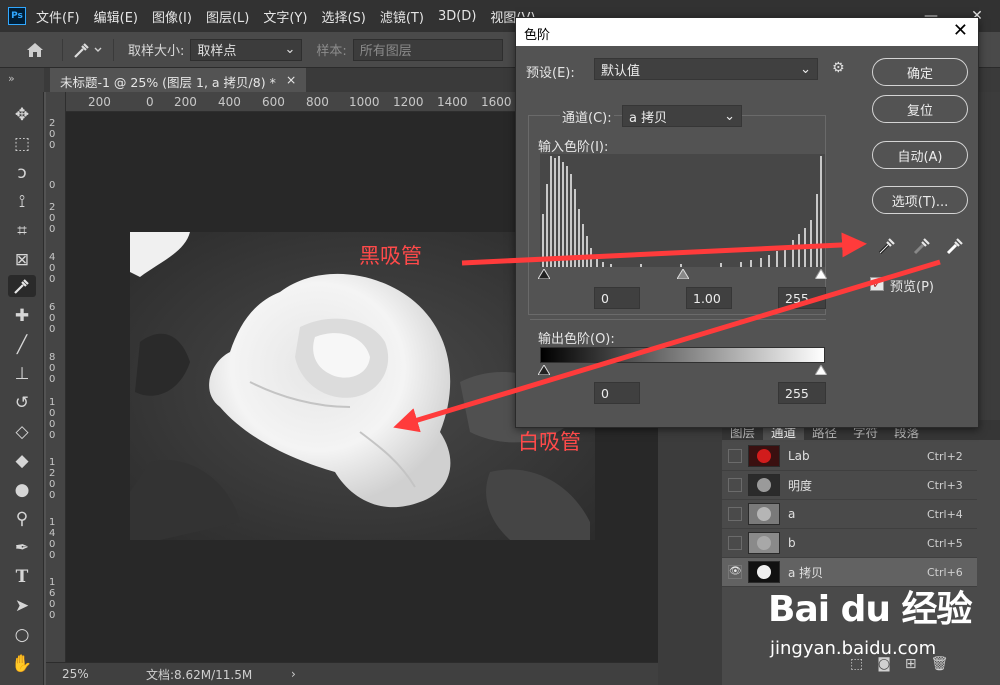  What do you see at coordinates (22, 490) in the screenshot?
I see `blur-tool-icon: ●` at bounding box center [22, 490].